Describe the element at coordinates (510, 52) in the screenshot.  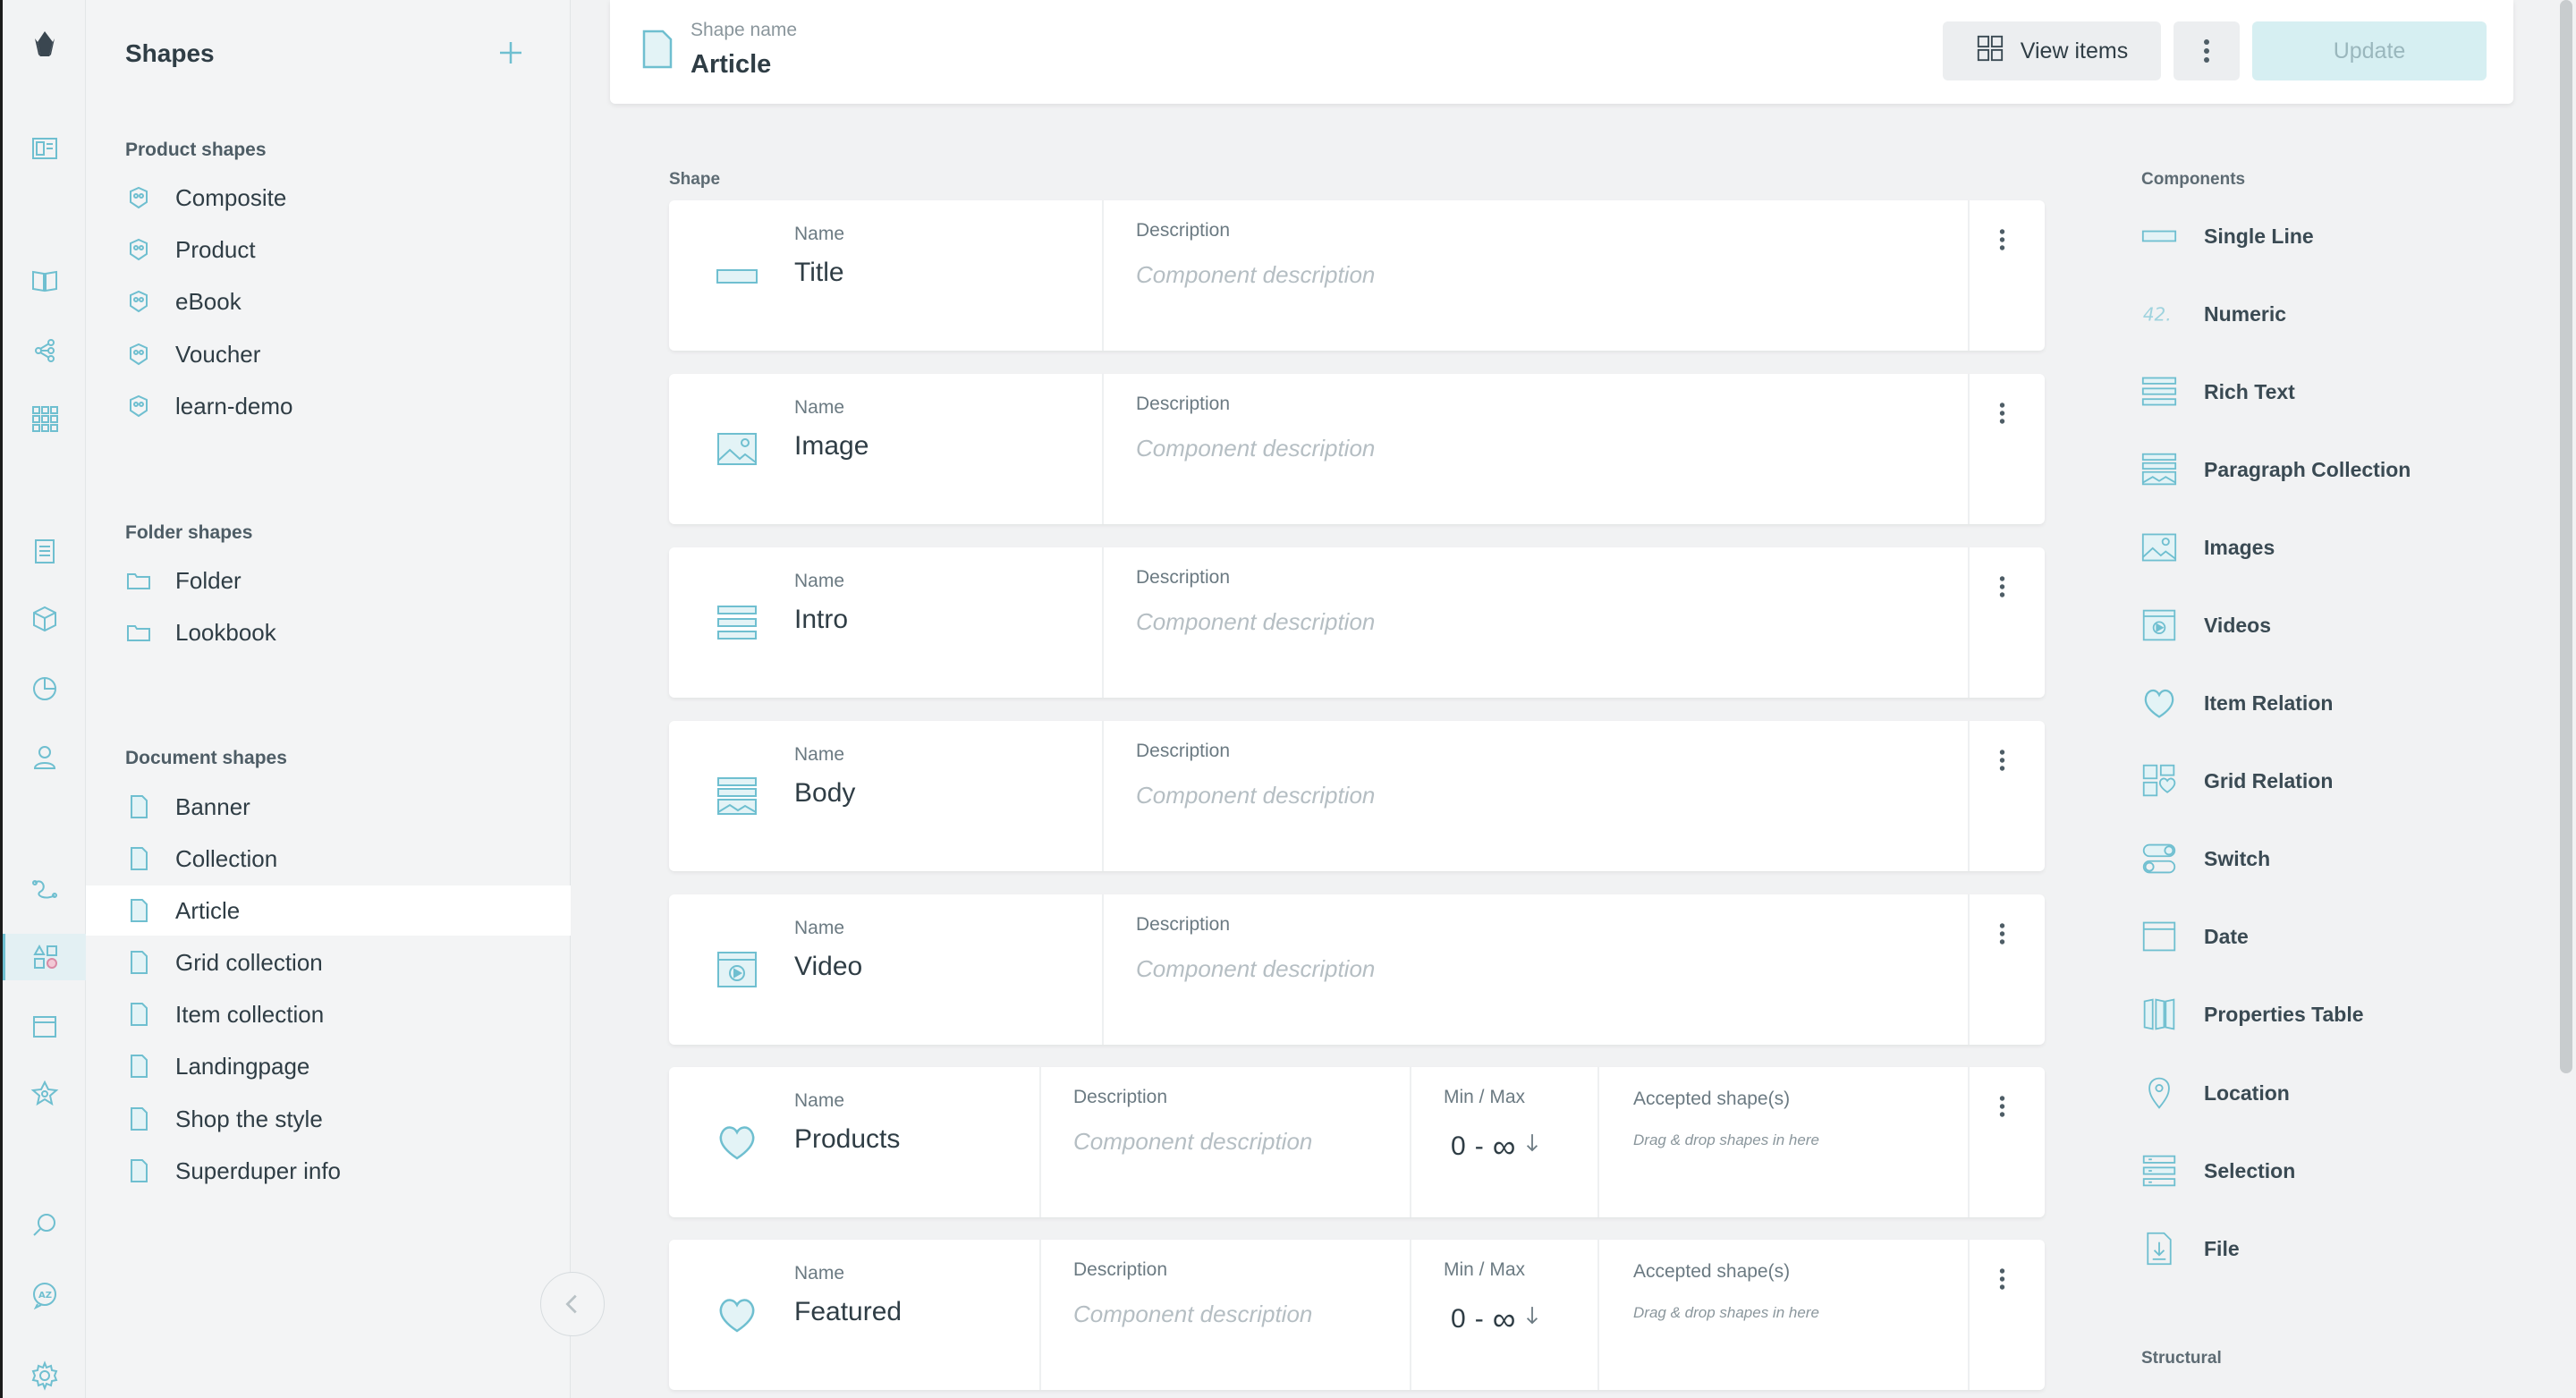
I see `add-shape-button` at that location.